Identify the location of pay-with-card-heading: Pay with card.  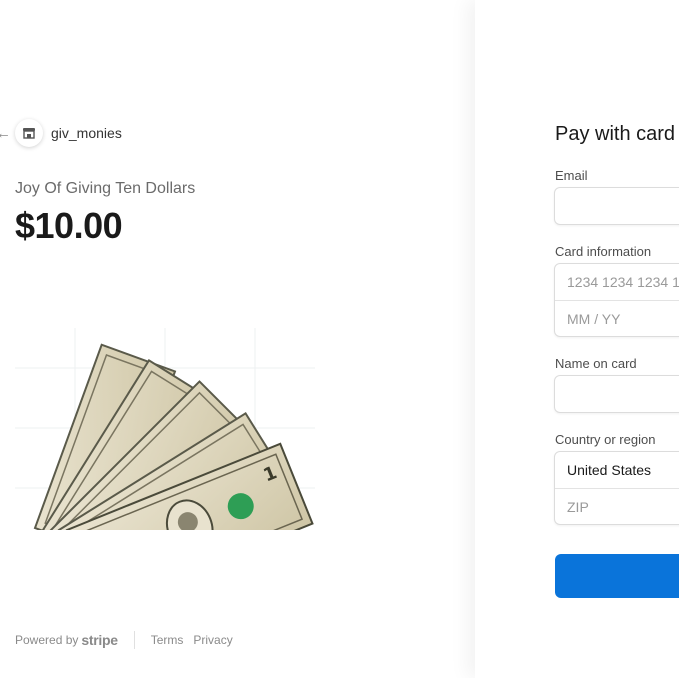
(615, 134).